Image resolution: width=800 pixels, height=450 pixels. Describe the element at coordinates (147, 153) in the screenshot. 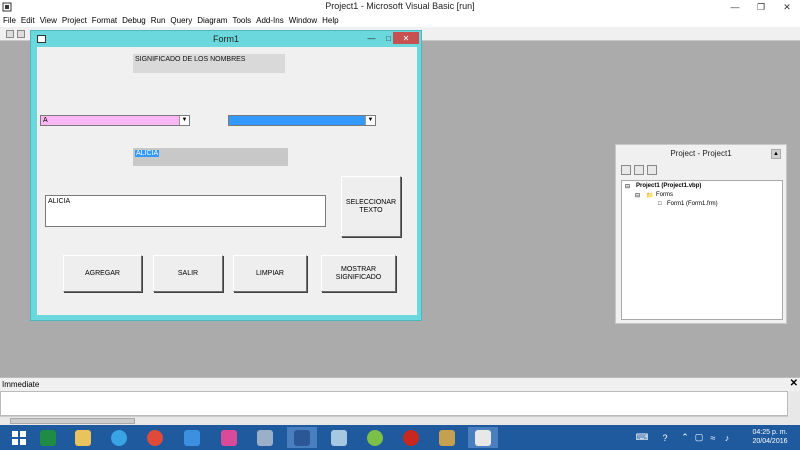

I see `selected-text: ALICIA` at that location.